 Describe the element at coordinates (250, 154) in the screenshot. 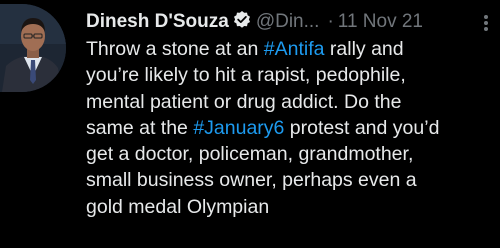

I see `tweet-line: get a doctor, policeman, grandmother,` at that location.